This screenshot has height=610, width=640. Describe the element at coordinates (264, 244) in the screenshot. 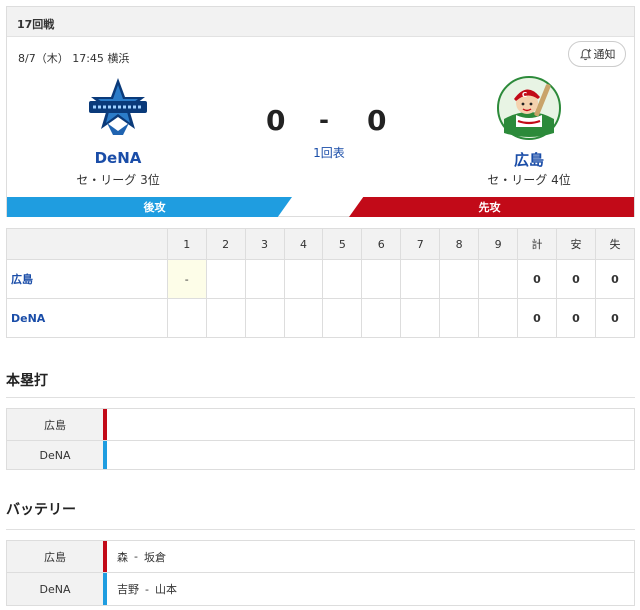

I see `inning-header: 3` at that location.